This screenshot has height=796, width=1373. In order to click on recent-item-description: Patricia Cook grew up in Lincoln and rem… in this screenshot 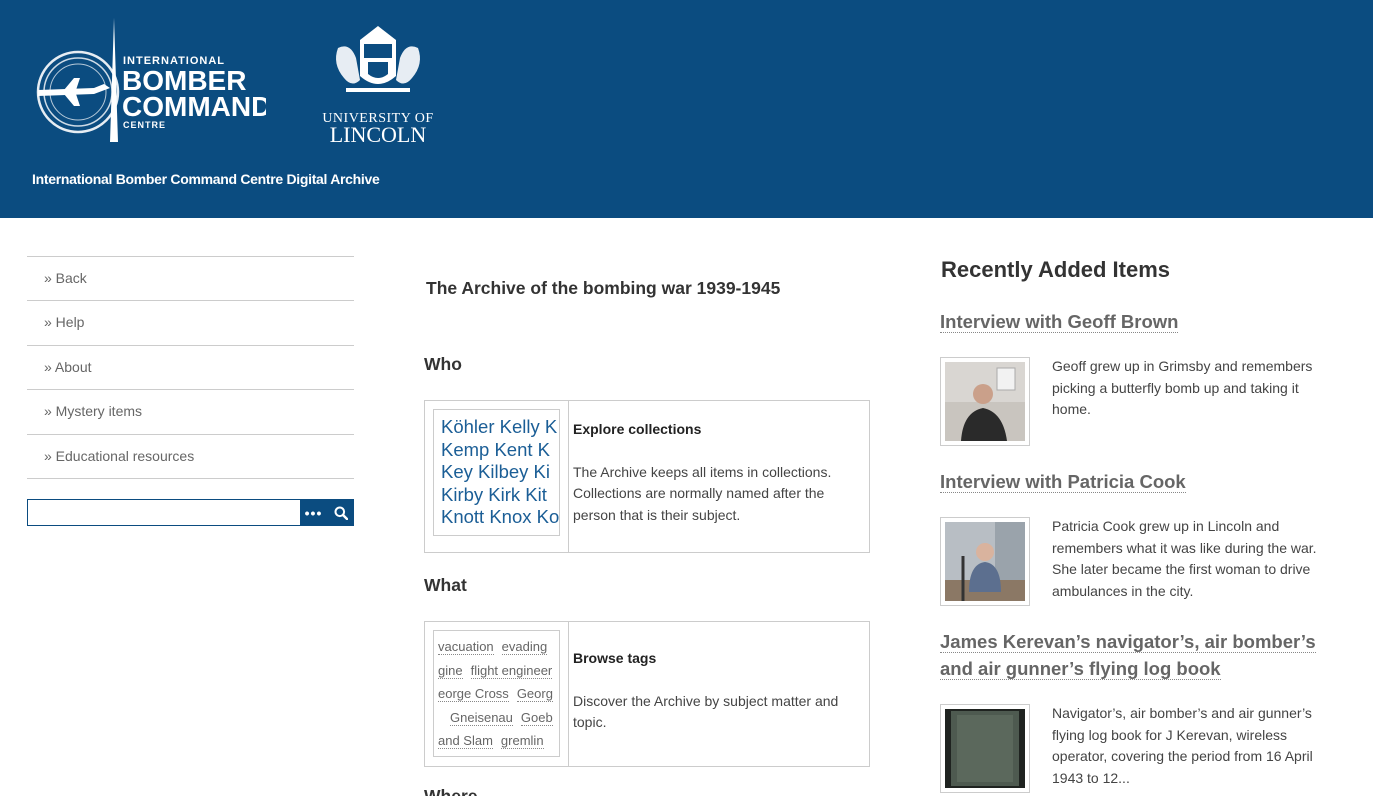, I will do `click(1184, 558)`.